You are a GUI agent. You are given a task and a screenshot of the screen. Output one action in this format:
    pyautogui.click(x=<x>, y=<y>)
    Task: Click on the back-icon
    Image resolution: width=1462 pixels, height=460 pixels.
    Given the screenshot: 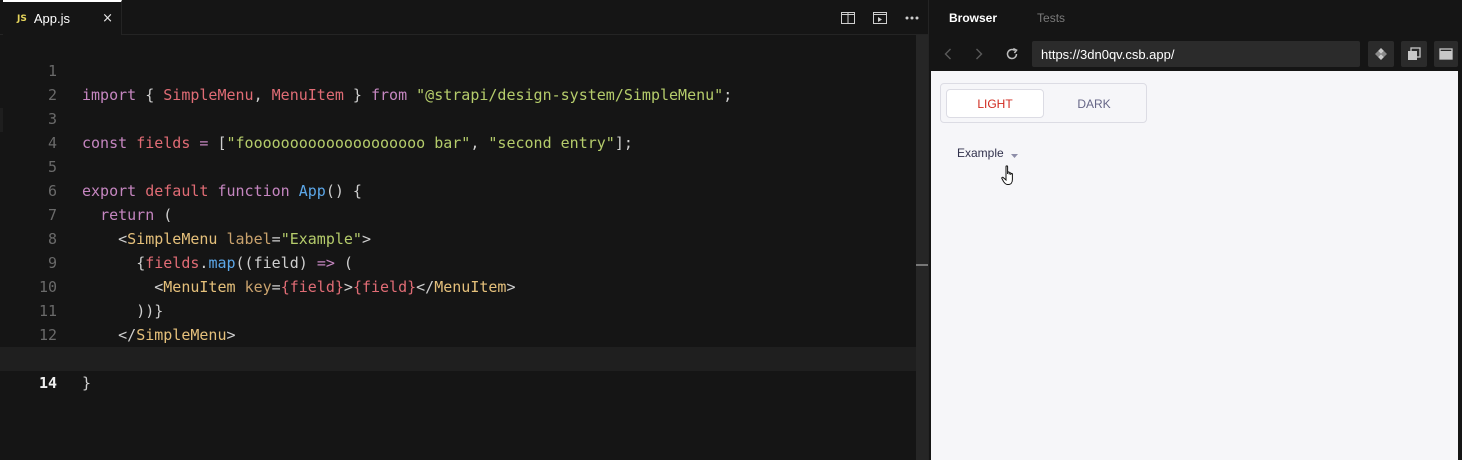 What is the action you would take?
    pyautogui.click(x=948, y=54)
    